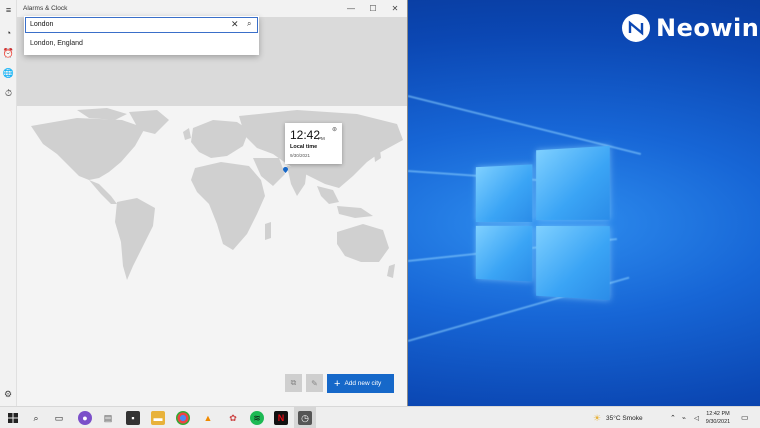 The height and width of the screenshot is (428, 760). Describe the element at coordinates (718, 422) in the screenshot. I see `clock-date: 9/30/2021` at that location.